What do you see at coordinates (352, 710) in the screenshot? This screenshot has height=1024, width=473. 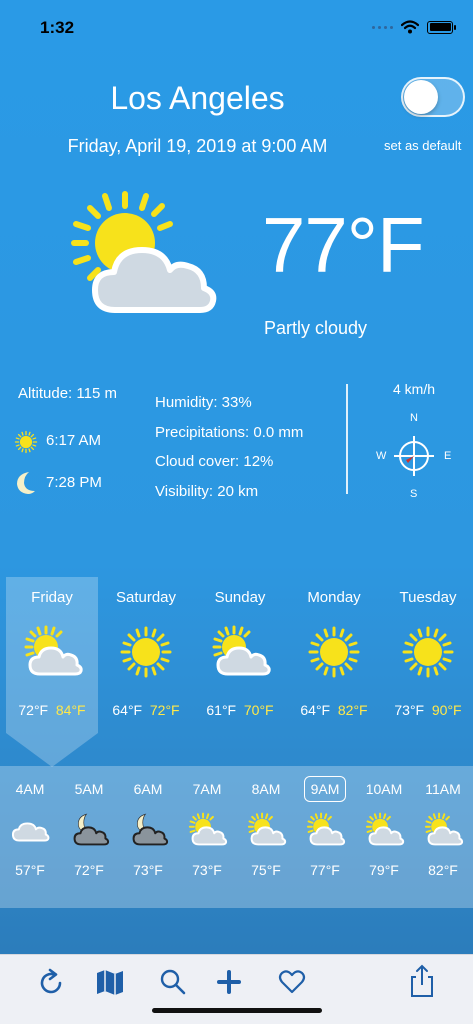 I see `high-temp: 82°F` at bounding box center [352, 710].